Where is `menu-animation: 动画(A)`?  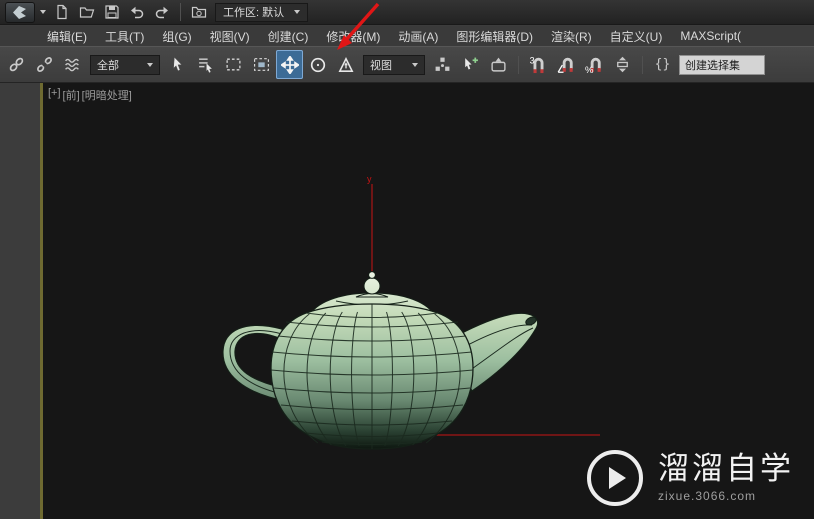 menu-animation: 动画(A) is located at coordinates (418, 36).